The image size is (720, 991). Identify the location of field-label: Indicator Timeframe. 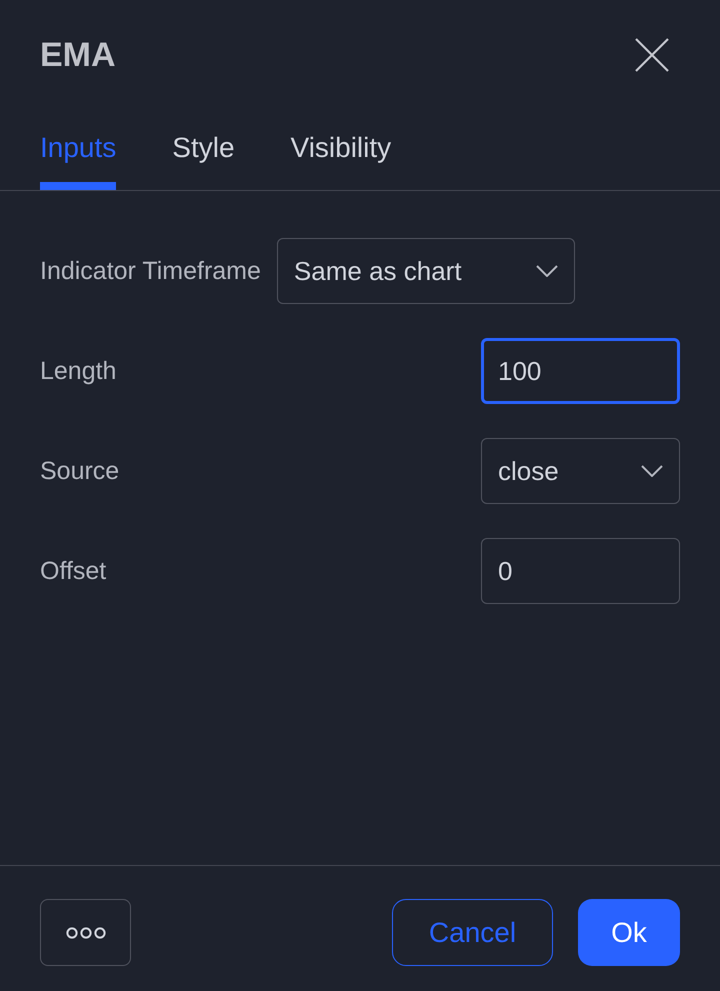
(150, 271).